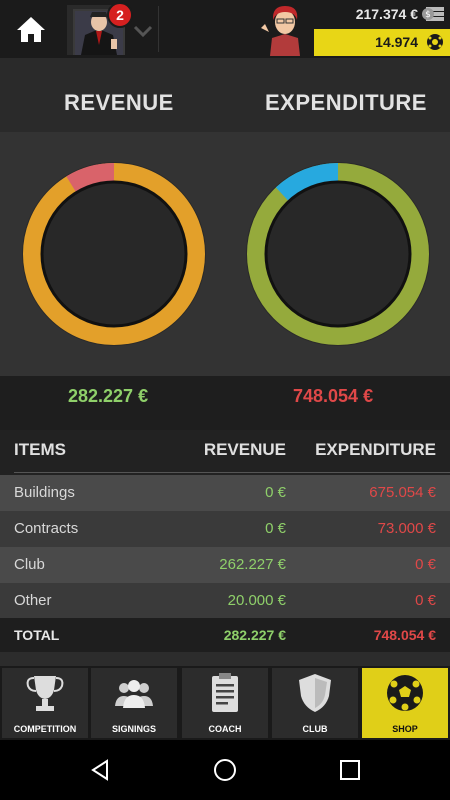 Image resolution: width=450 pixels, height=800 pixels. What do you see at coordinates (406, 528) in the screenshot?
I see `row-expenditure: 73.000 €` at bounding box center [406, 528].